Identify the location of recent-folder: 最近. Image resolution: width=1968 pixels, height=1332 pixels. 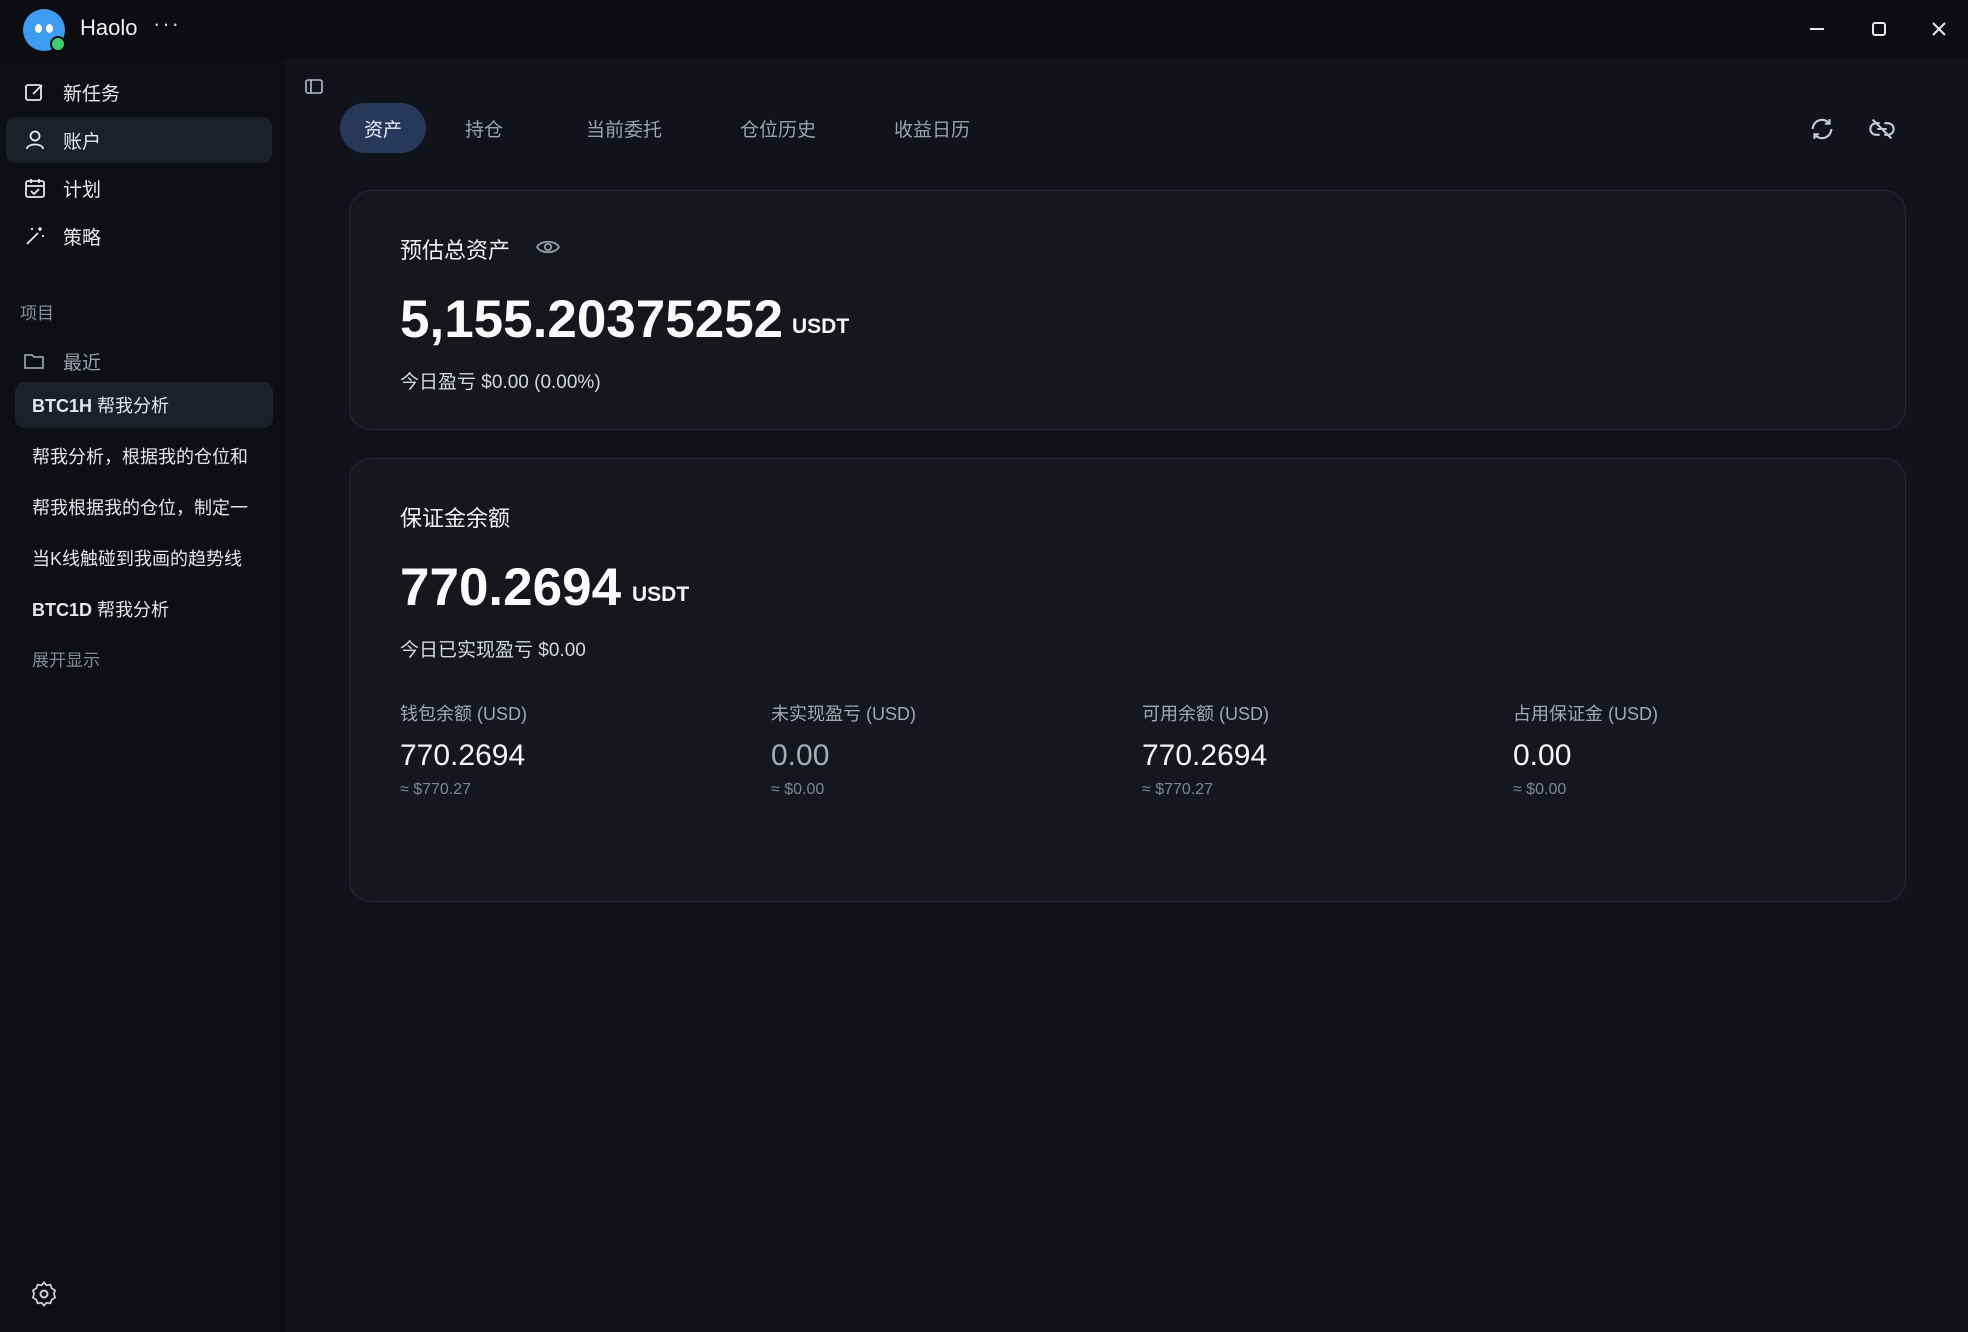
(139, 361).